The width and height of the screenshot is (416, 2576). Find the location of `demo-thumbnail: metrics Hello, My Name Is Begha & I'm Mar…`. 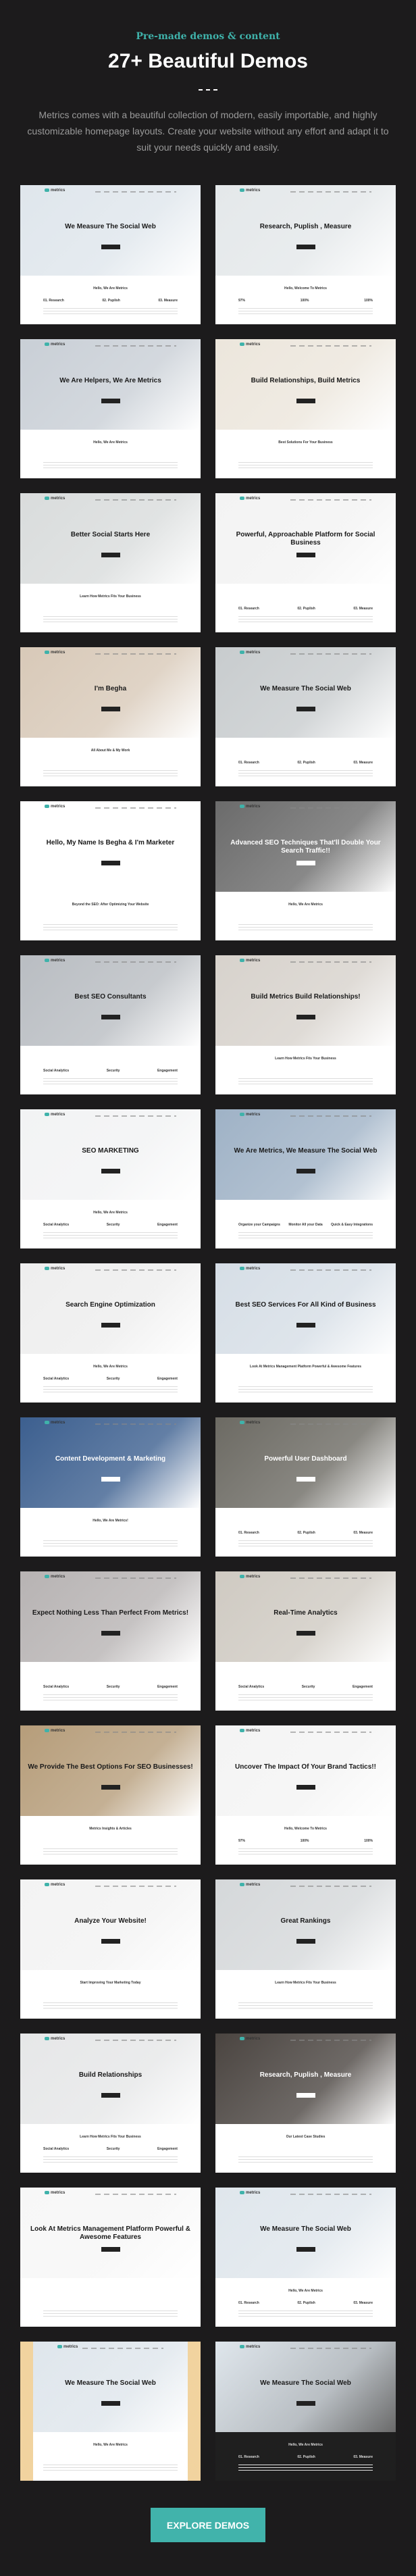

demo-thumbnail: metrics Hello, My Name Is Begha & I'm Mar… is located at coordinates (110, 870).